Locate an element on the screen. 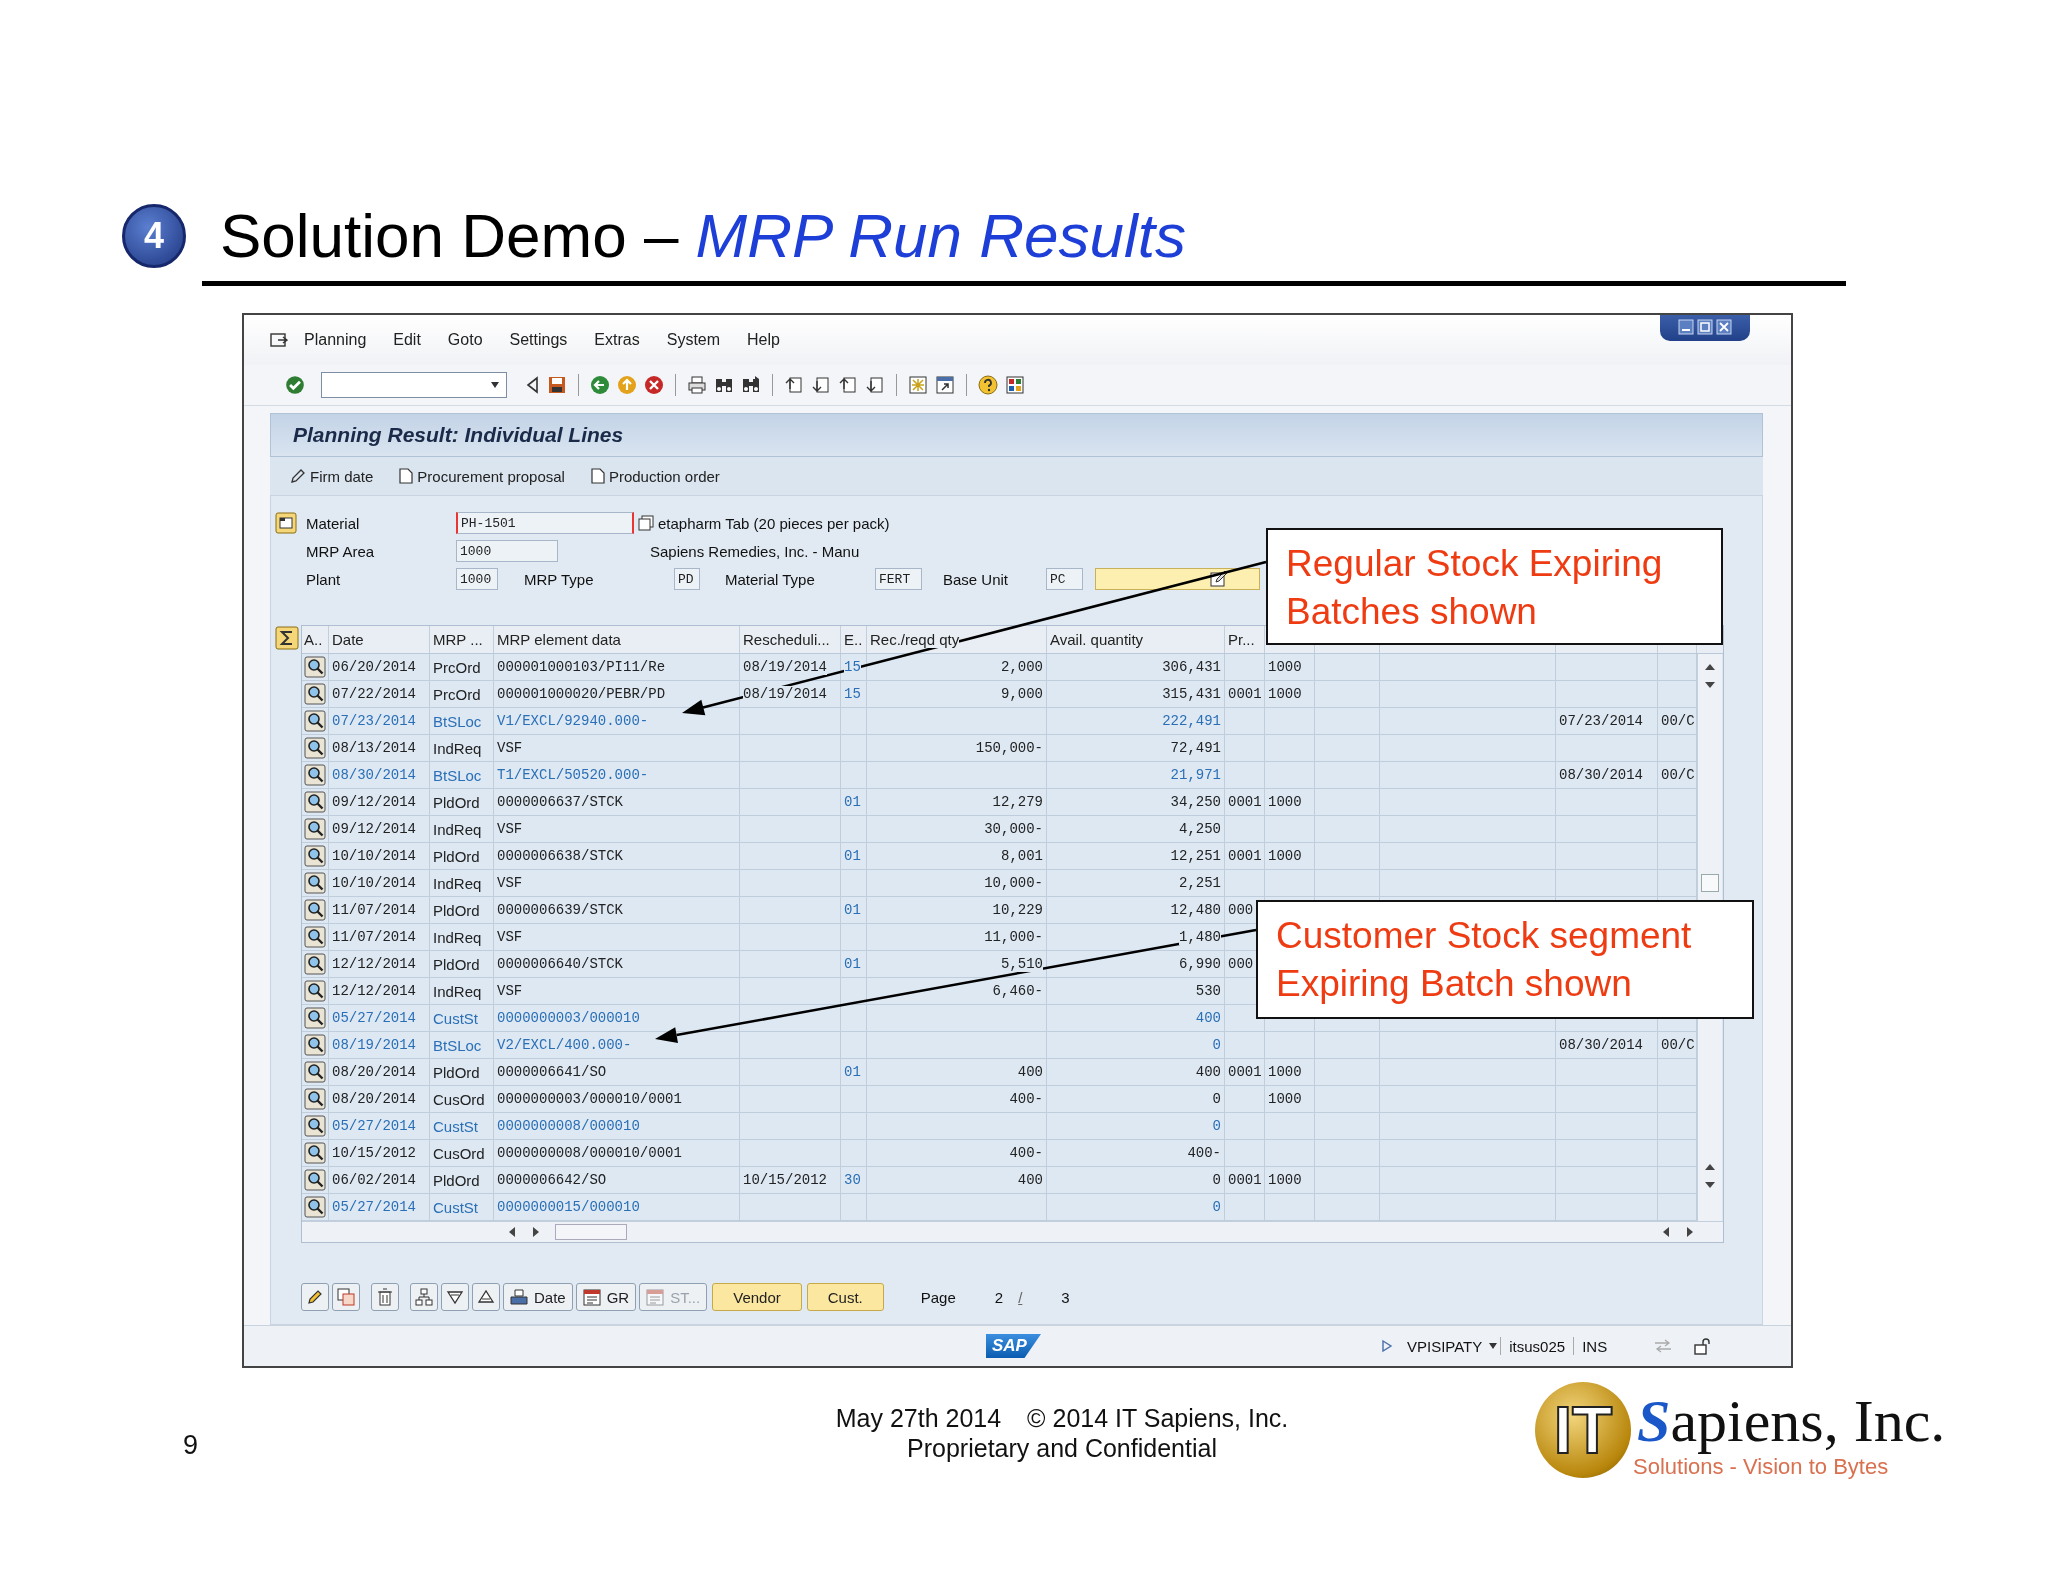 The image size is (2048, 1582). menu-item: System is located at coordinates (693, 340).